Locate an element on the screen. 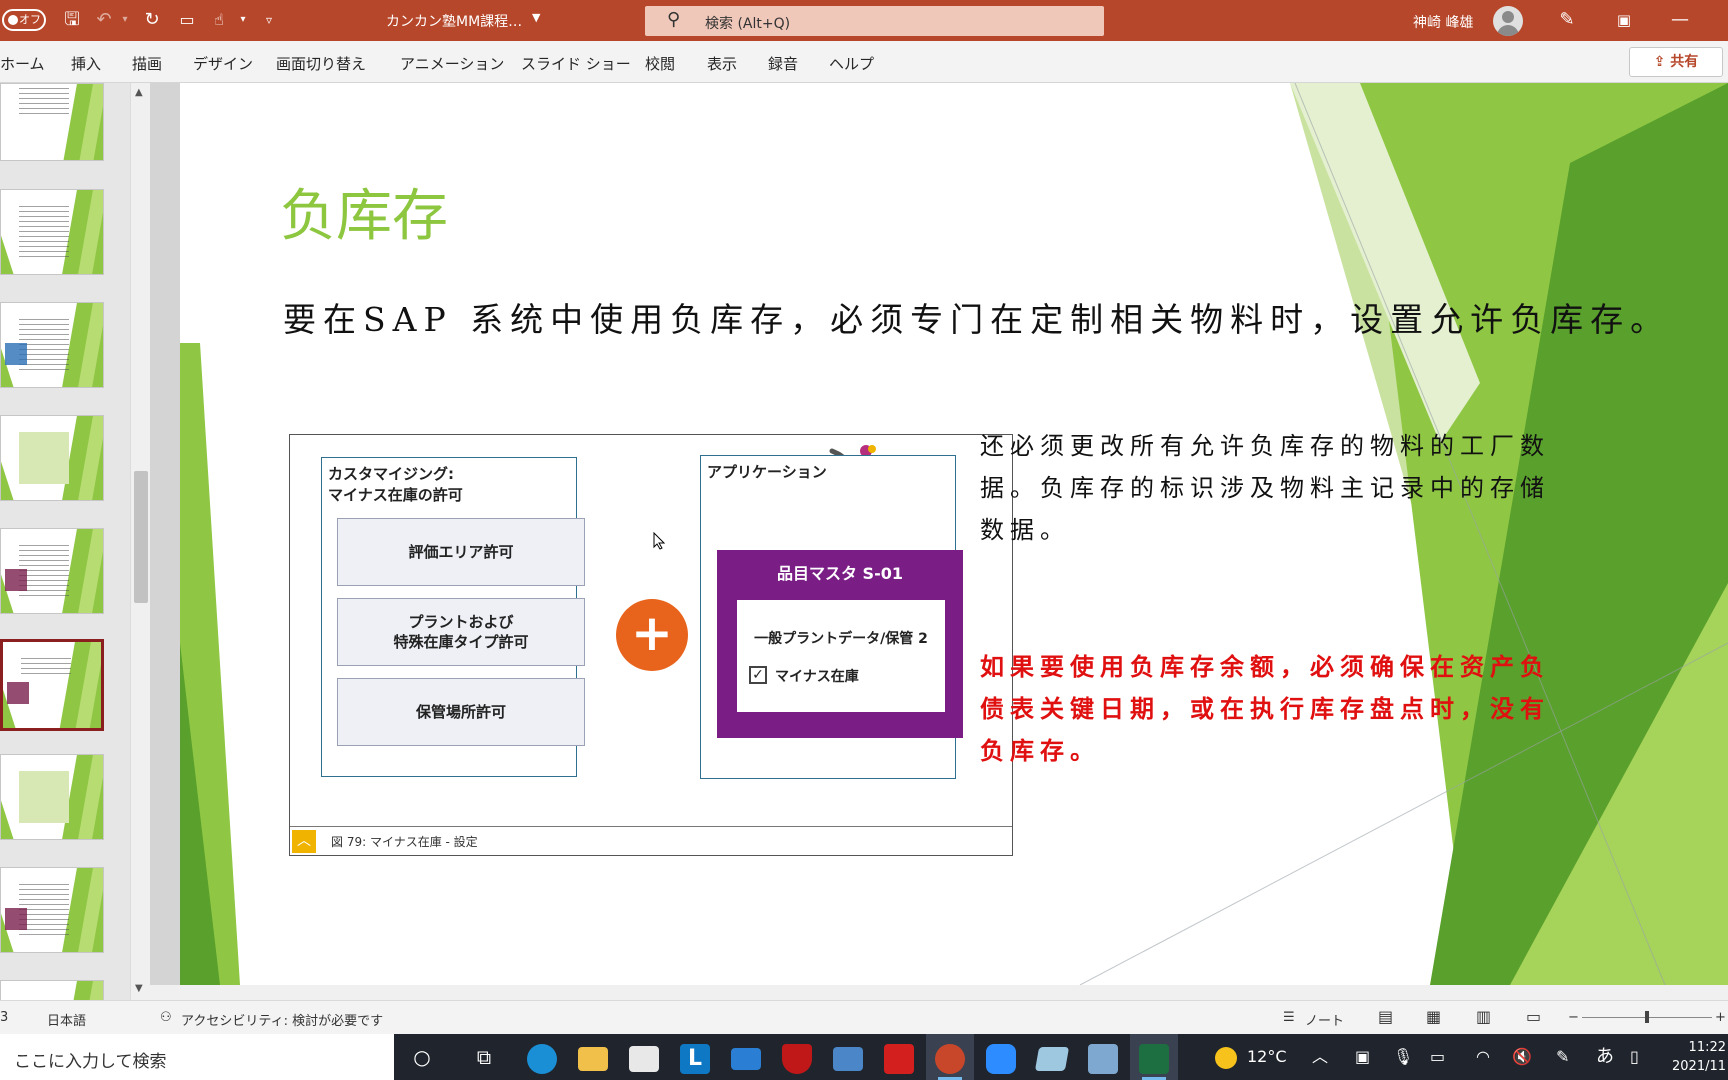  scrollbar-thumb is located at coordinates (141, 537).